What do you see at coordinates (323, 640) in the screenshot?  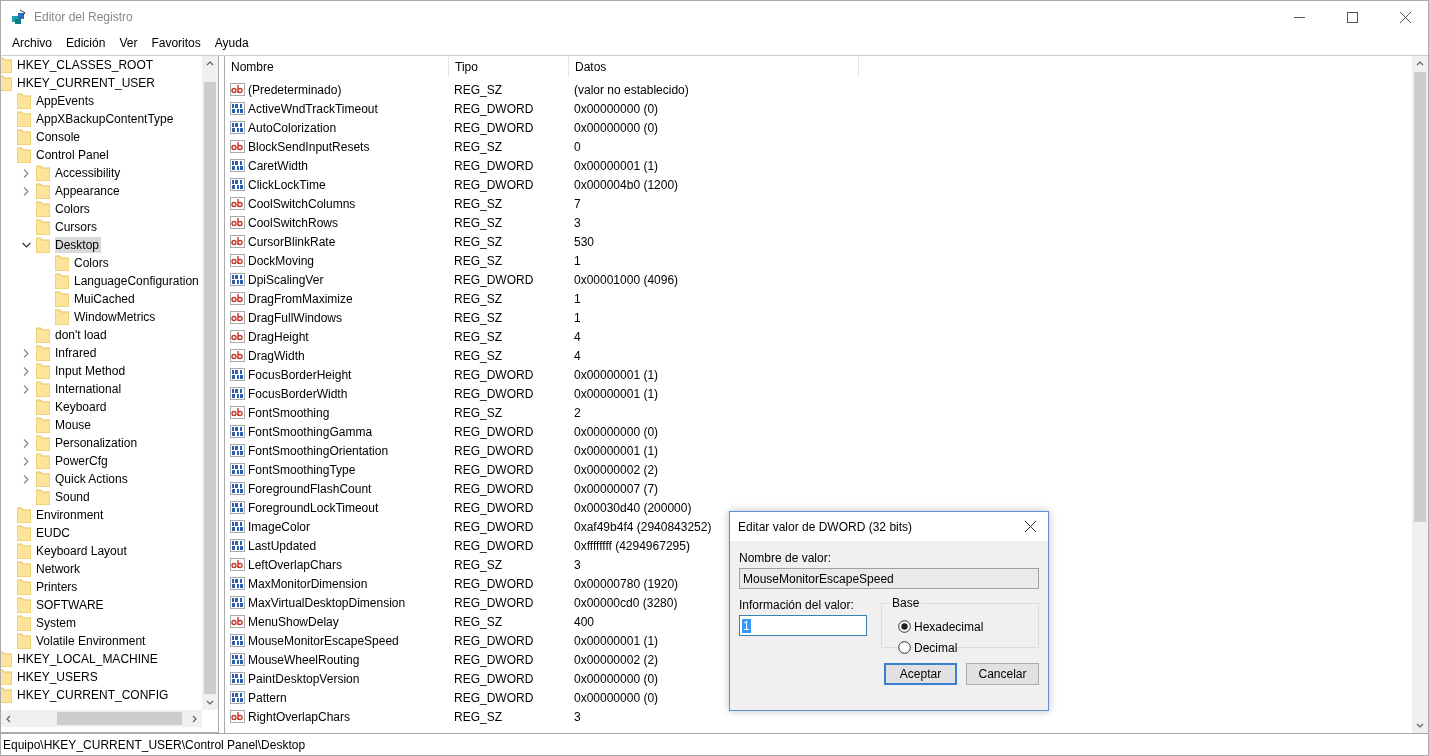 I see `value-name: MouseMonitorEscapeSpeed` at bounding box center [323, 640].